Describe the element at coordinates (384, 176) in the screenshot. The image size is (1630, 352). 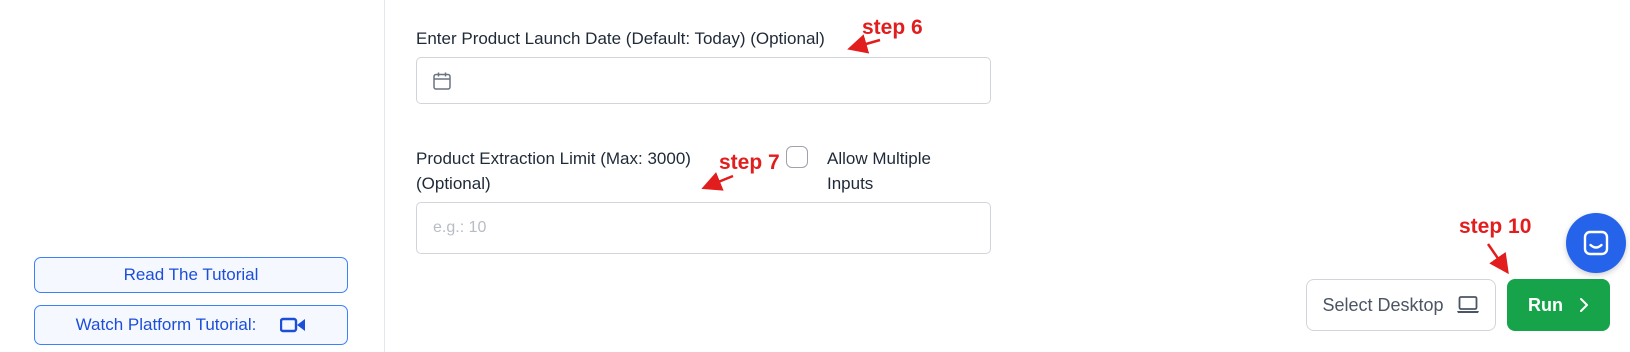
I see `panel-divider` at that location.